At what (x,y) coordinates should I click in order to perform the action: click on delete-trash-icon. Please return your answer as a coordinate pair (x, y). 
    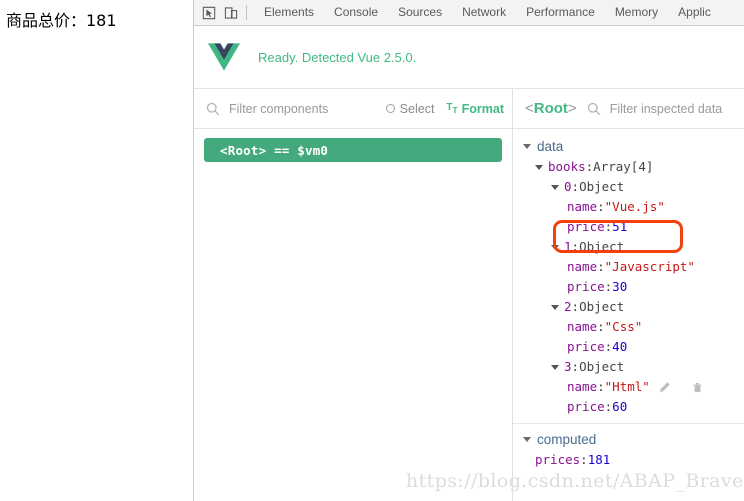
    Looking at the image, I should click on (697, 387).